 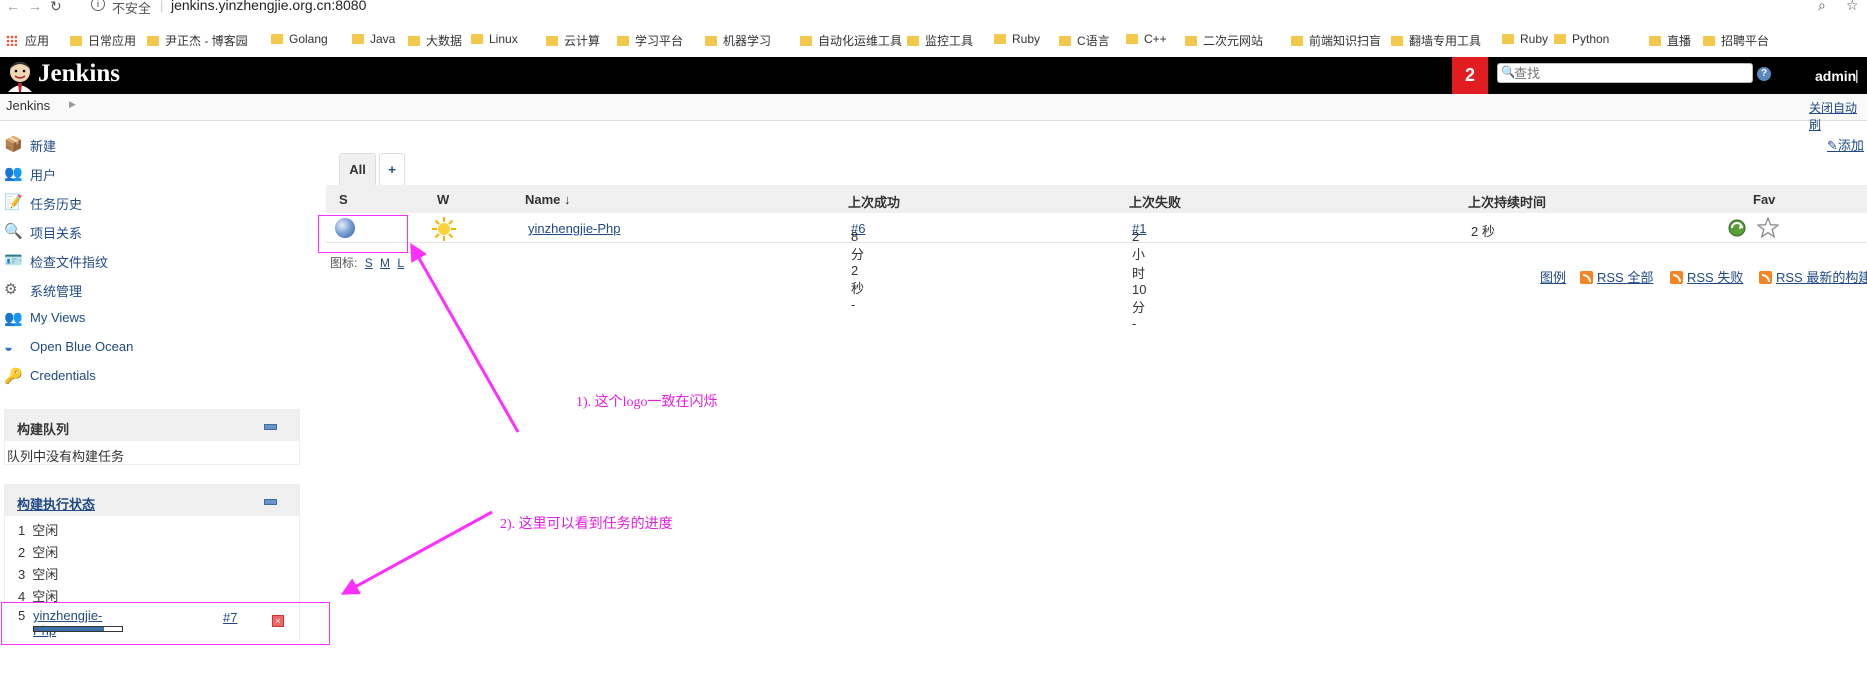 What do you see at coordinates (586, 524) in the screenshot?
I see `annotation-note-2: 2). 这里可以看到任务的进度` at bounding box center [586, 524].